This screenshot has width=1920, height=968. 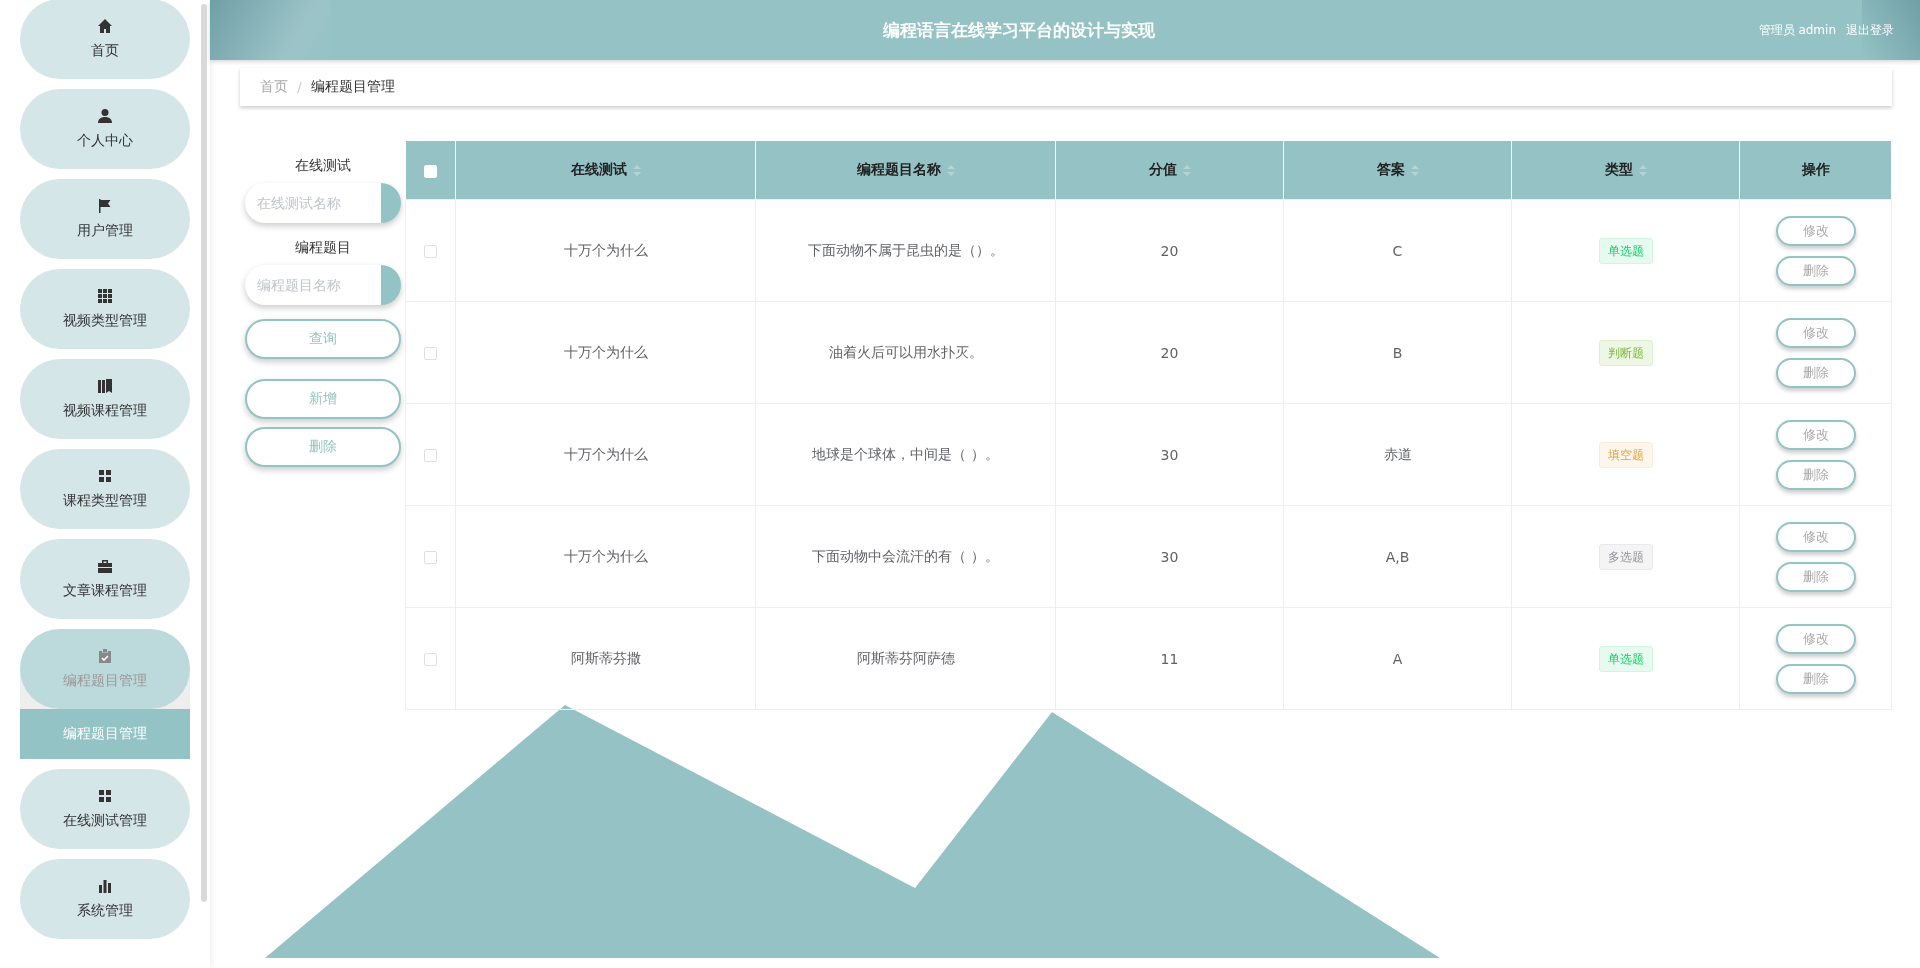 I want to click on table-cell: 11, so click(x=1169, y=658).